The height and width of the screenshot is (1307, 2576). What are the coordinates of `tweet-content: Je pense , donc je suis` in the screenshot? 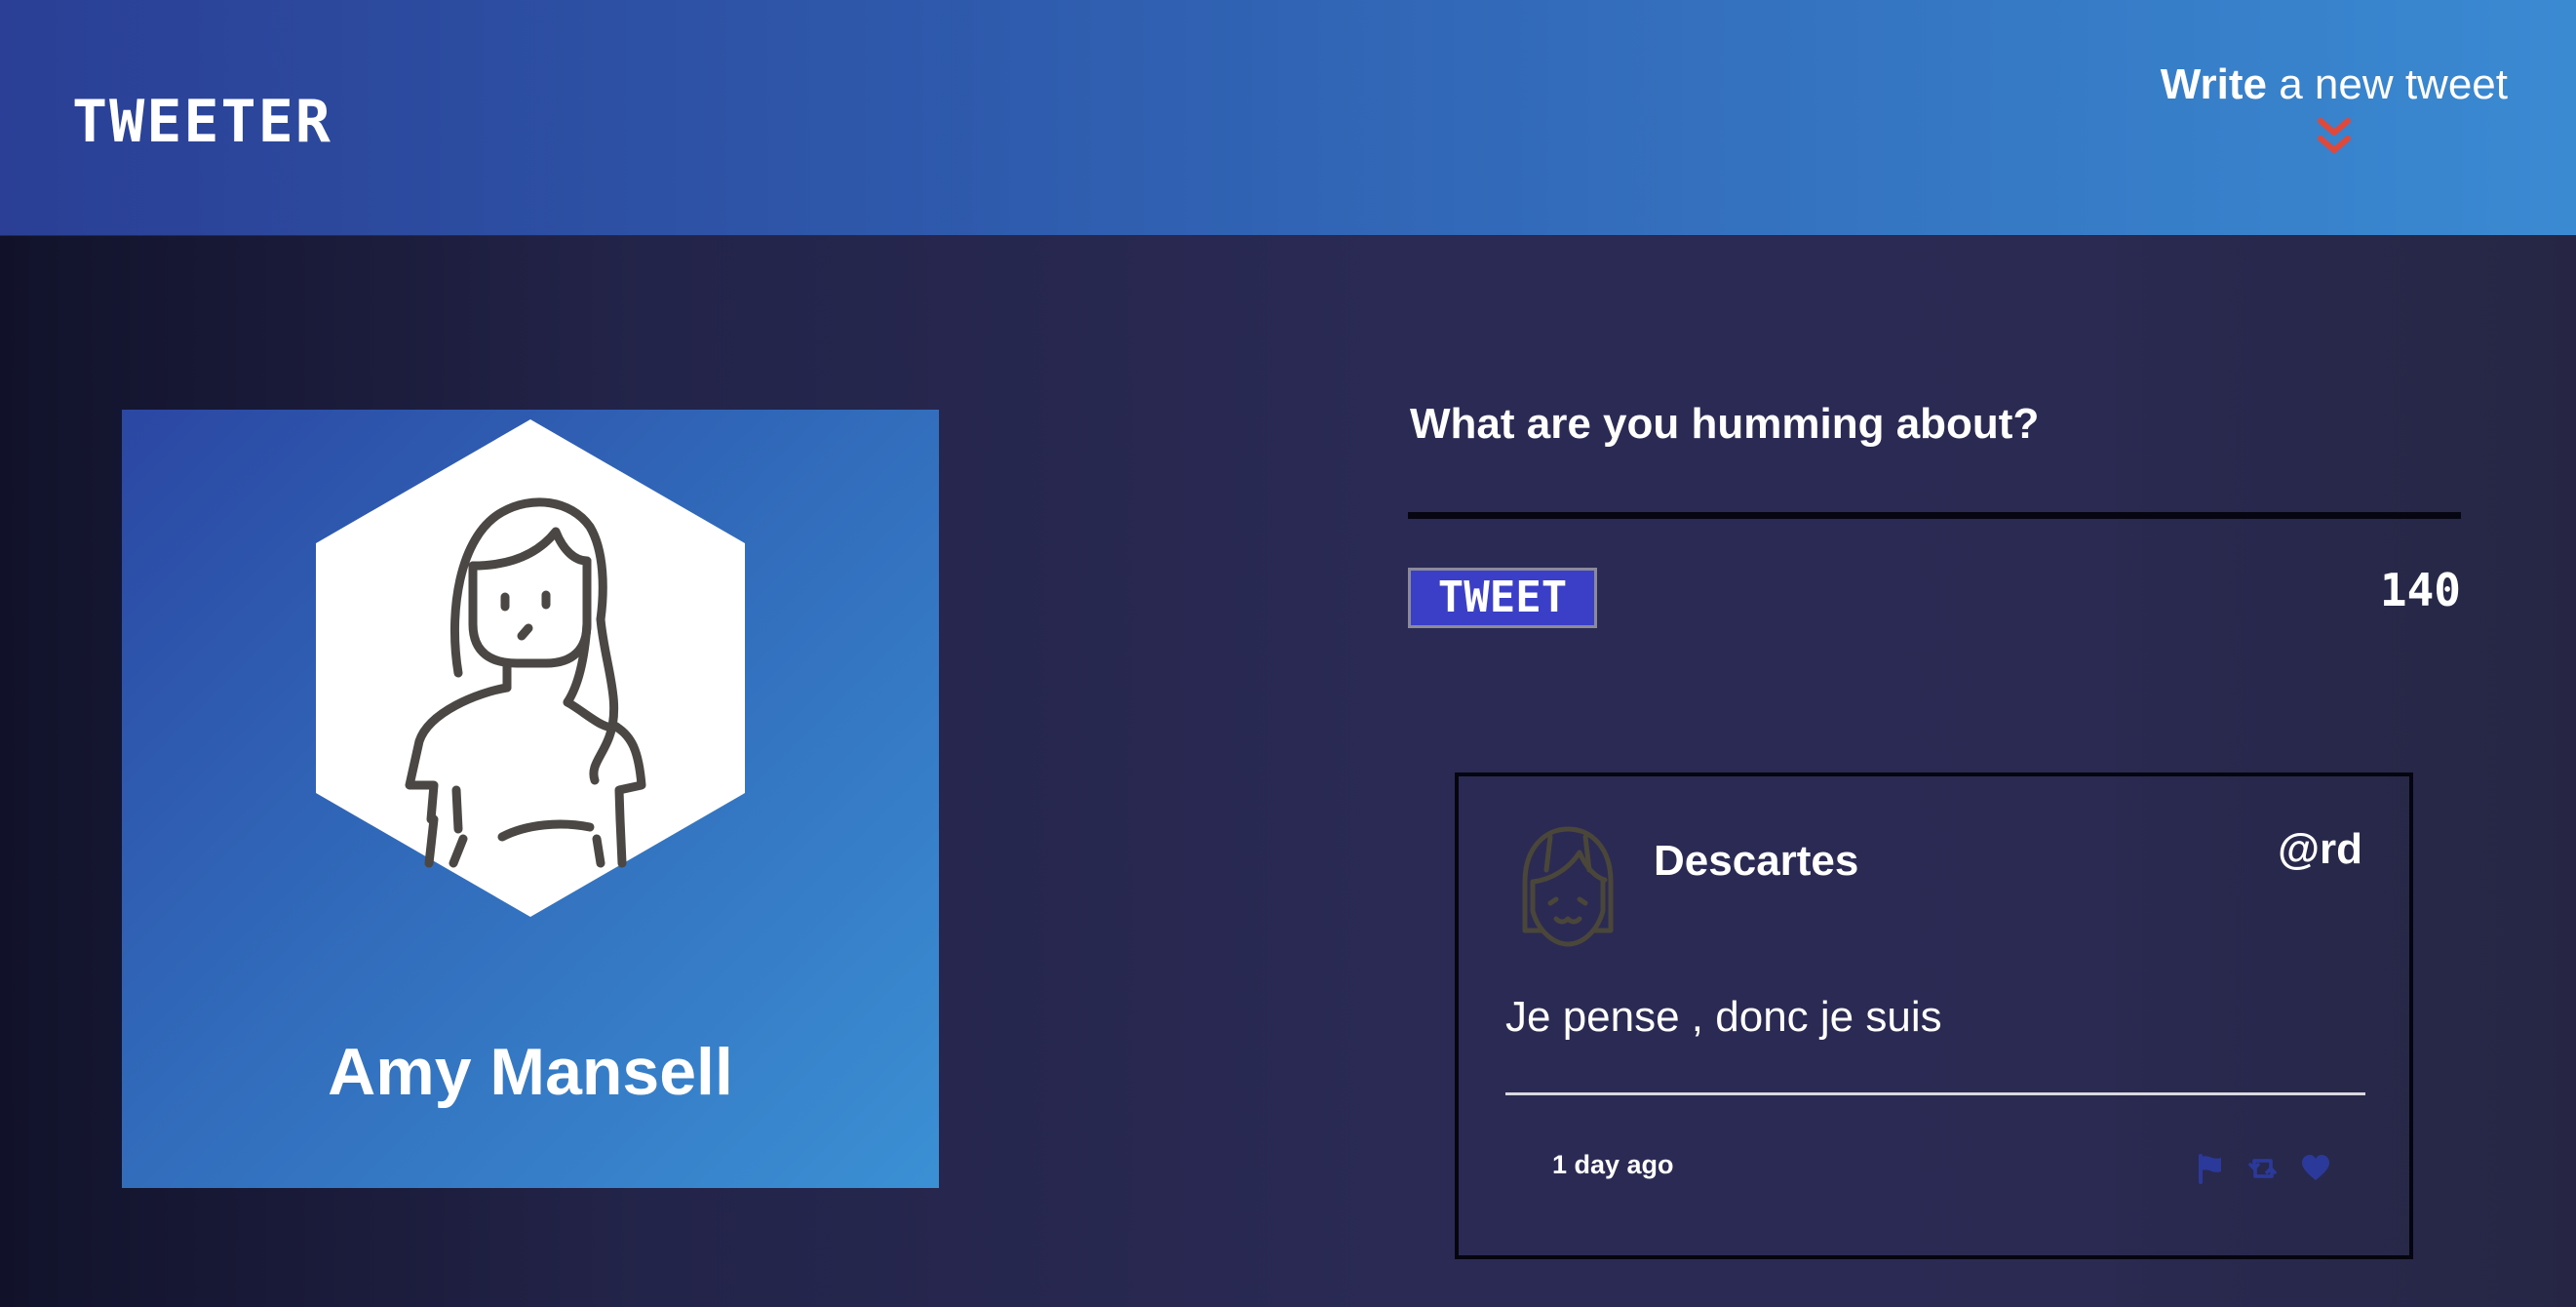 It's located at (1723, 1017).